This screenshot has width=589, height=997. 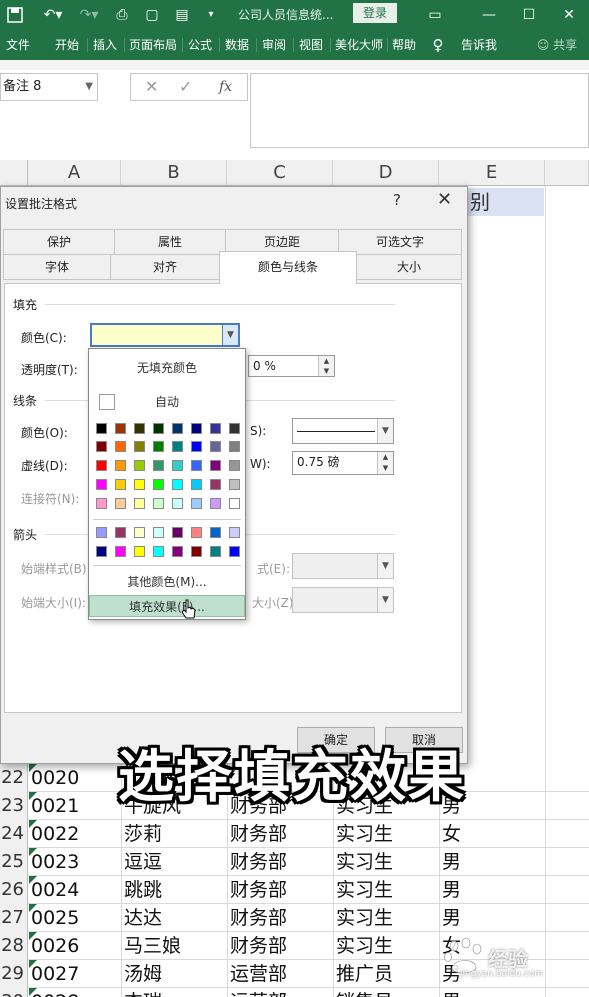 What do you see at coordinates (569, 15) in the screenshot?
I see `close-icon: ✕` at bounding box center [569, 15].